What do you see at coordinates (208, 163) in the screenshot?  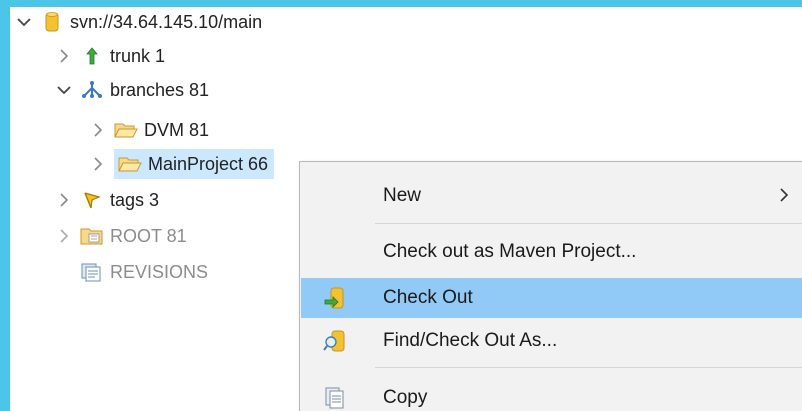 I see `mainproject-label: MainProject 66` at bounding box center [208, 163].